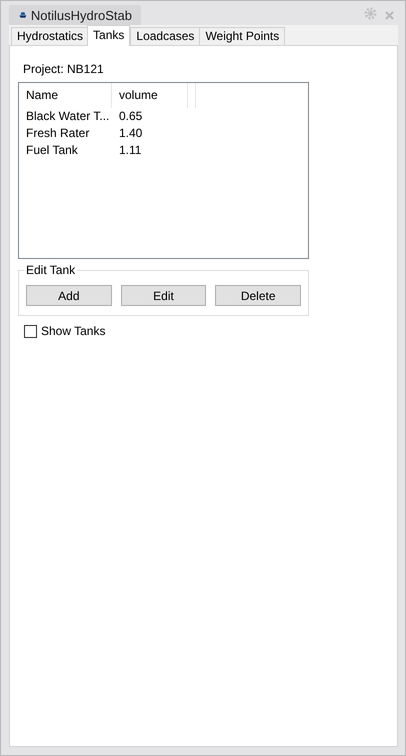 This screenshot has height=756, width=406. What do you see at coordinates (69, 295) in the screenshot?
I see `action-button: Add` at bounding box center [69, 295].